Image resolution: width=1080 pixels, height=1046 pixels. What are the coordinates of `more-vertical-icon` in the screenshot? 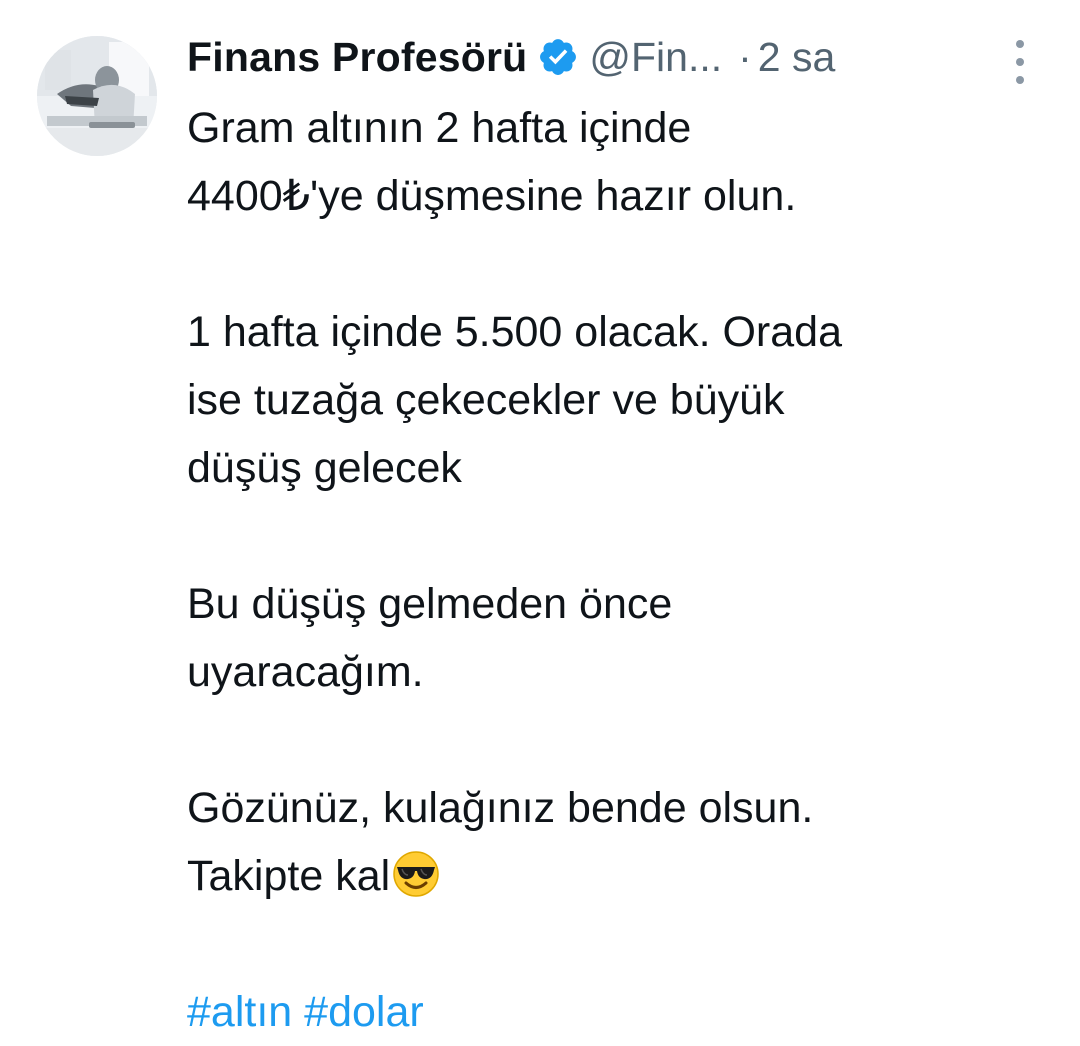 It's located at (1020, 62).